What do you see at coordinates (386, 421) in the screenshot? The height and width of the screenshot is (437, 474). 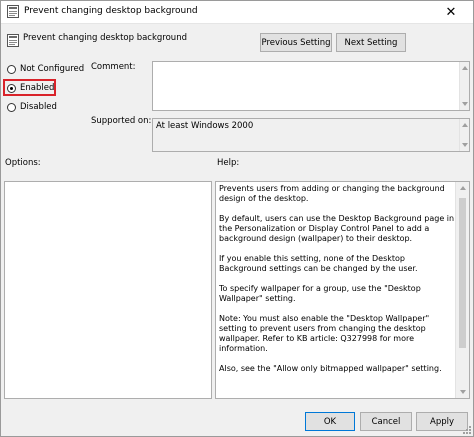 I see `cancel-button: Cancel` at bounding box center [386, 421].